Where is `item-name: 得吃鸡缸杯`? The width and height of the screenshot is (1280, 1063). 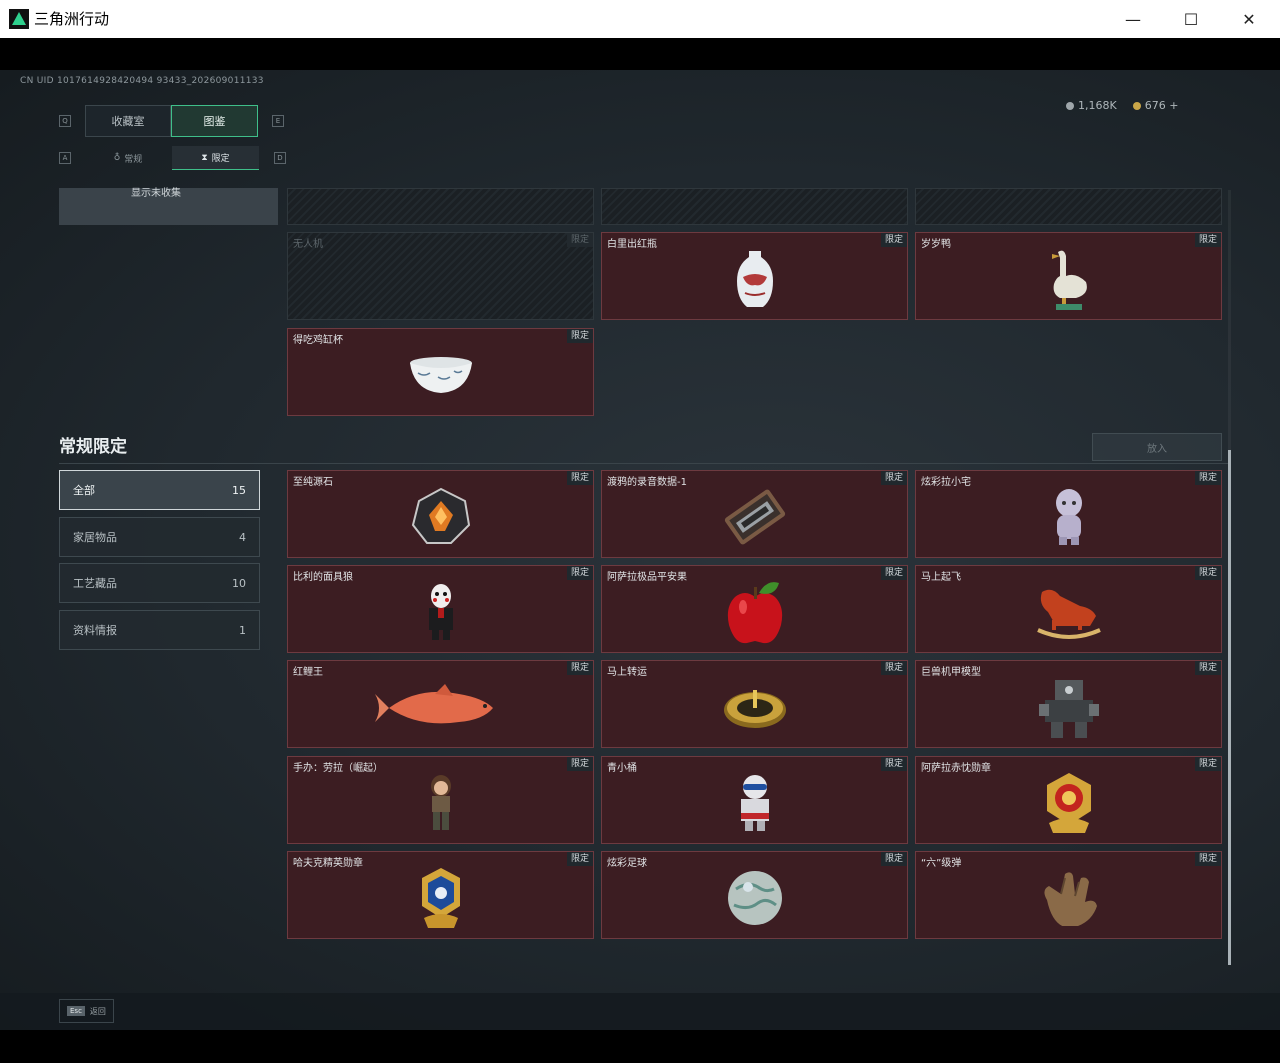 item-name: 得吃鸡缸杯 is located at coordinates (318, 340).